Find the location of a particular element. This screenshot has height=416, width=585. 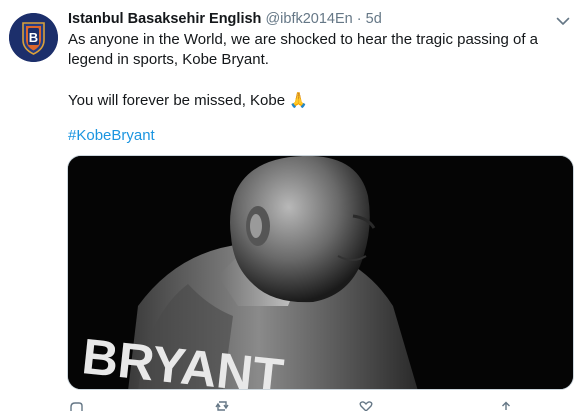

author-name: Istanbul Basaksehir English is located at coordinates (164, 19).